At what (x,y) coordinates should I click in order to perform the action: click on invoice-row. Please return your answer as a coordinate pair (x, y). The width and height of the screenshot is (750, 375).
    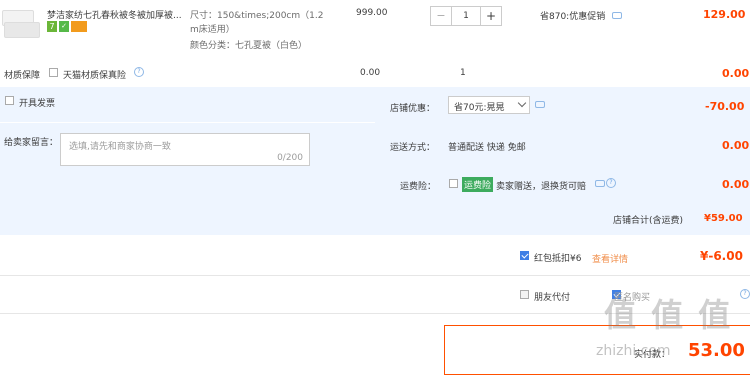
    Looking at the image, I should click on (187, 105).